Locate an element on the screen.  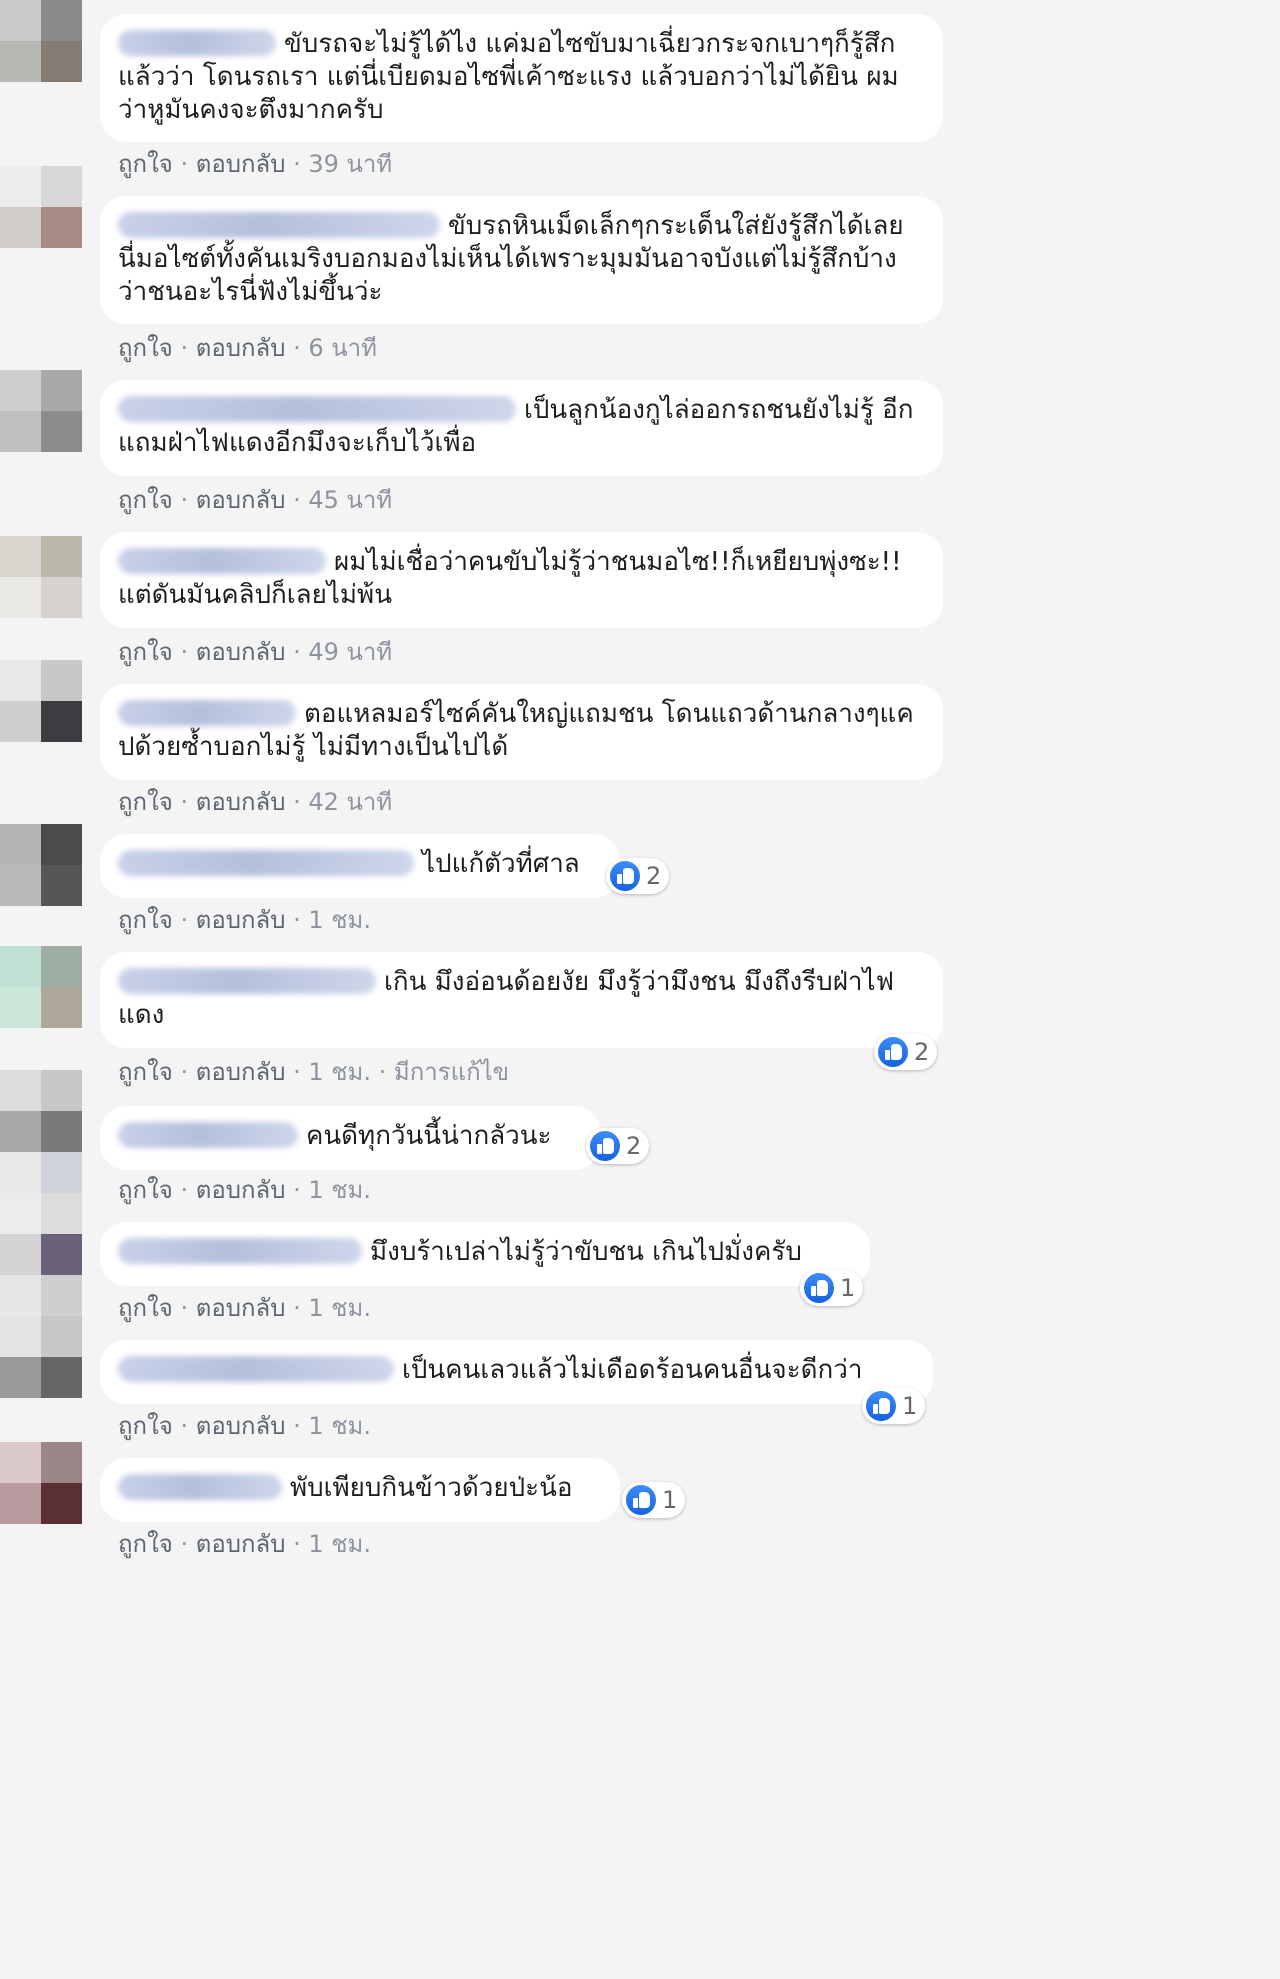
comment-bubble: เป็นคนเลวแล้วไม่เดือดร้อนคนอื่นจะดีกว่า is located at coordinates (516, 1372).